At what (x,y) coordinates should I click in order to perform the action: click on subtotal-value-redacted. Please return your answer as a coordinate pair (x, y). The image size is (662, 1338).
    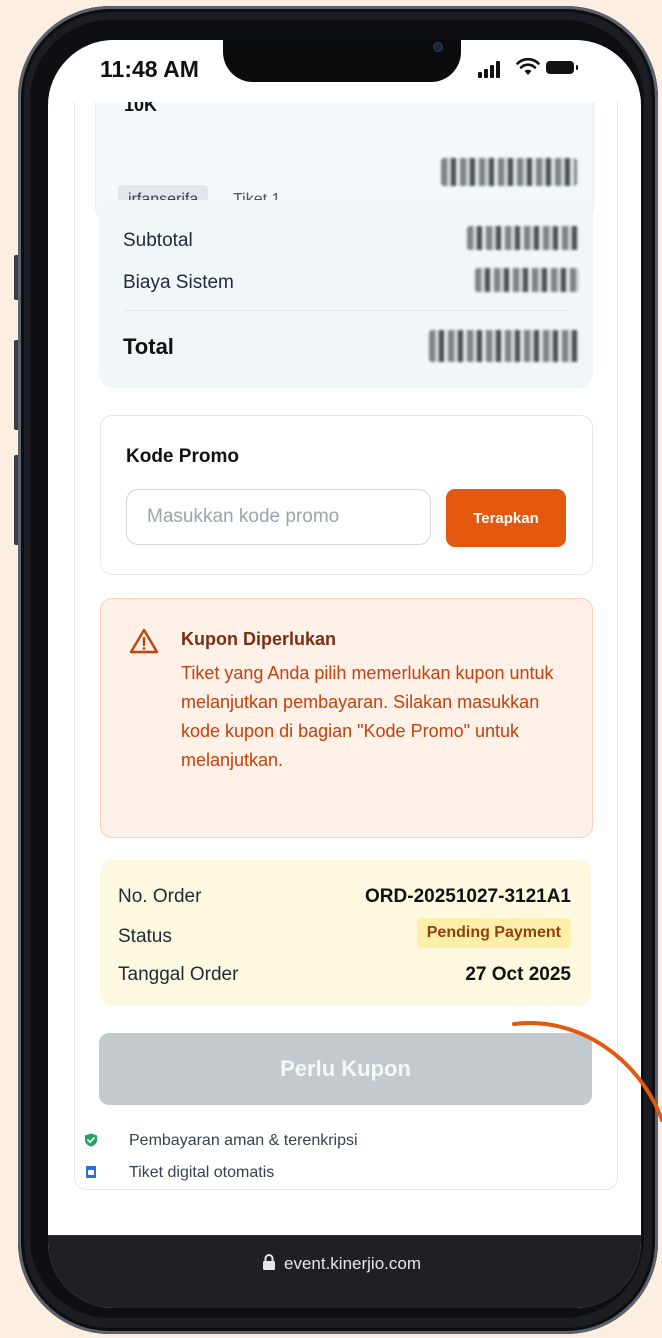
    Looking at the image, I should click on (523, 238).